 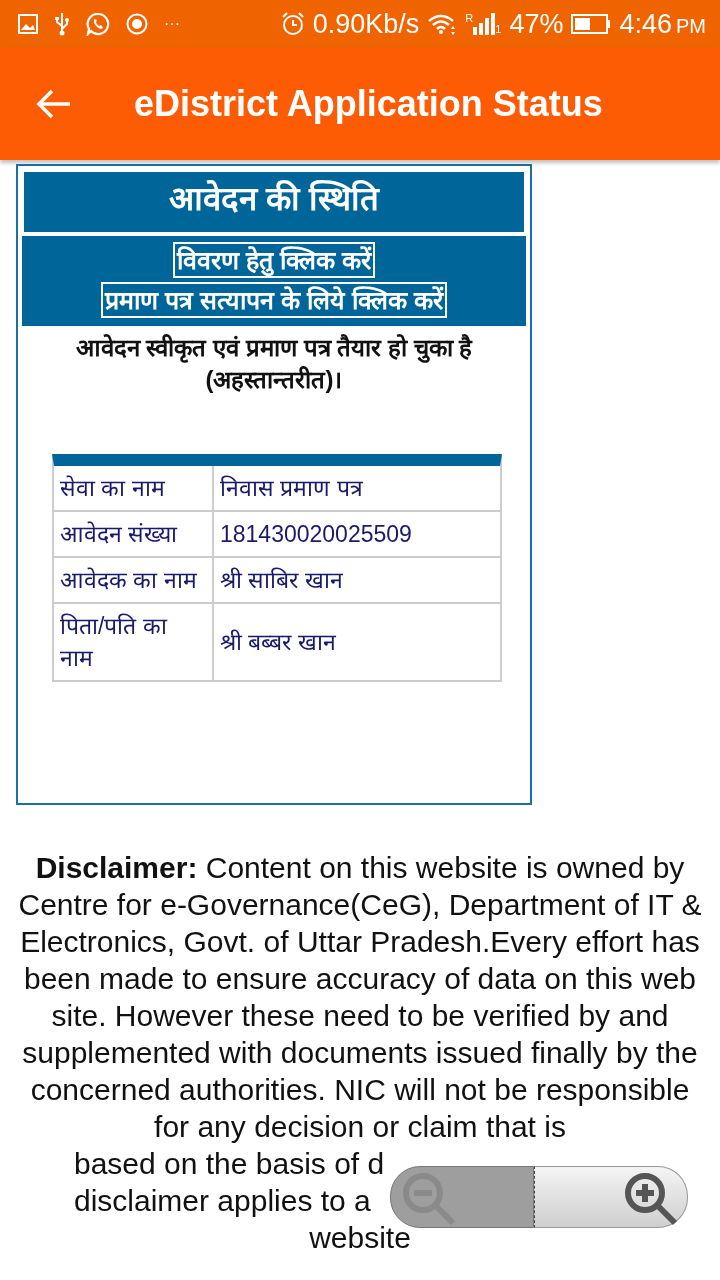 I want to click on table-cell-text: श्री साबिर खान, so click(x=281, y=580).